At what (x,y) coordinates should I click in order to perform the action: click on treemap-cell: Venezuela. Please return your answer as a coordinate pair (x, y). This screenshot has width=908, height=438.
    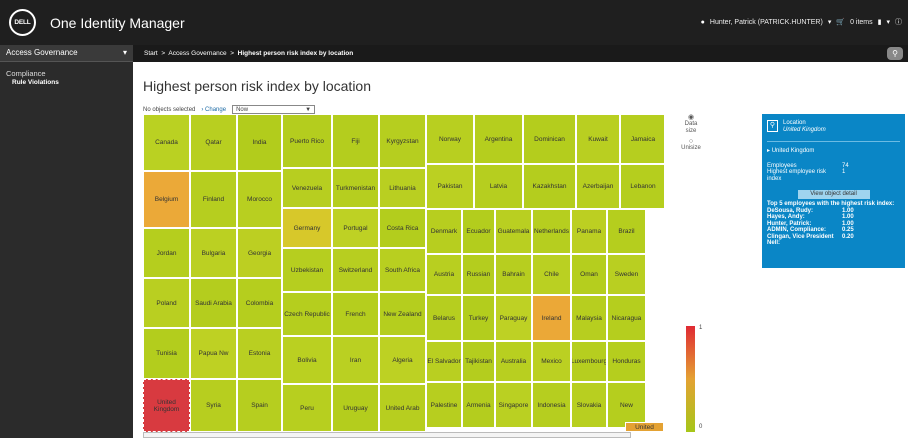
    Looking at the image, I should click on (307, 188).